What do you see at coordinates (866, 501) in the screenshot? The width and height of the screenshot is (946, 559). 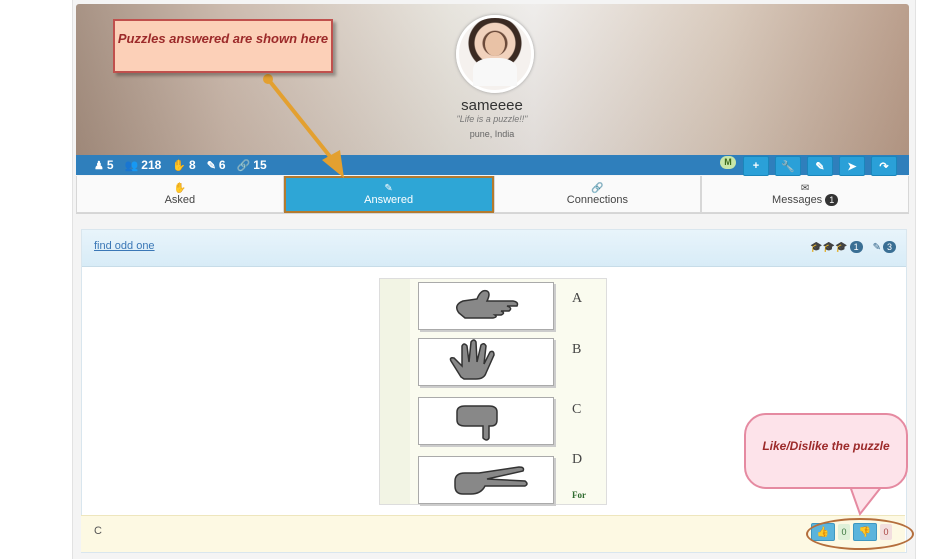 I see `vote-callout-tail` at bounding box center [866, 501].